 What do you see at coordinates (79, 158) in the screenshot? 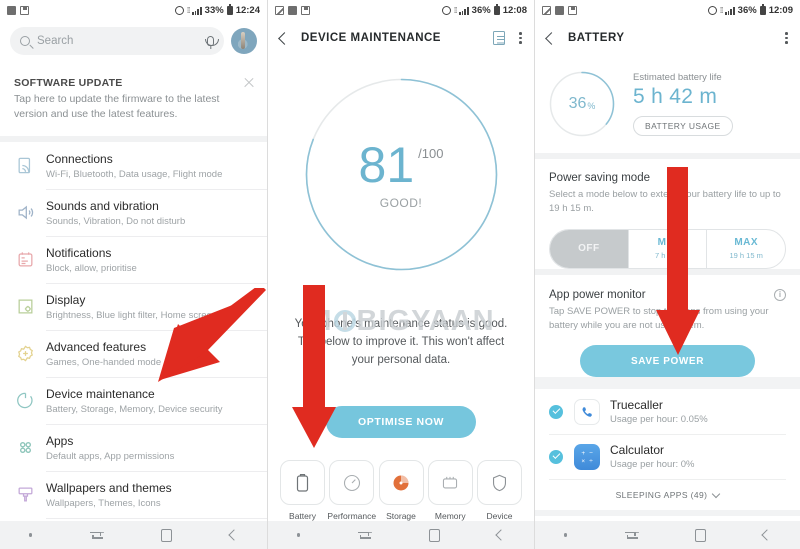
I see `sidebar-item-label: Connections` at bounding box center [79, 158].